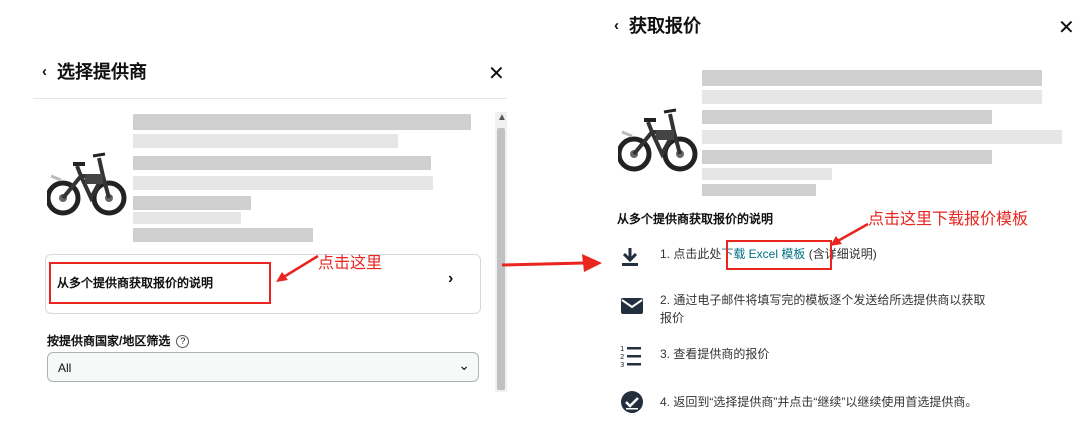 This screenshot has height=444, width=1080. I want to click on numbered-list-icon: 1 2 3, so click(630, 356).